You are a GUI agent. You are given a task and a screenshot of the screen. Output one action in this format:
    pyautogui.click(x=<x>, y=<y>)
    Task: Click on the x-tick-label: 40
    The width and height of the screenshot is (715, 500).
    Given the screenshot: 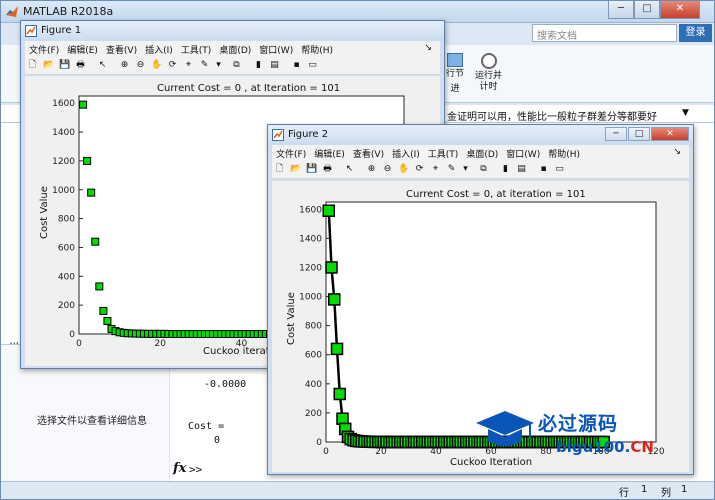 What is the action you would take?
    pyautogui.click(x=436, y=452)
    